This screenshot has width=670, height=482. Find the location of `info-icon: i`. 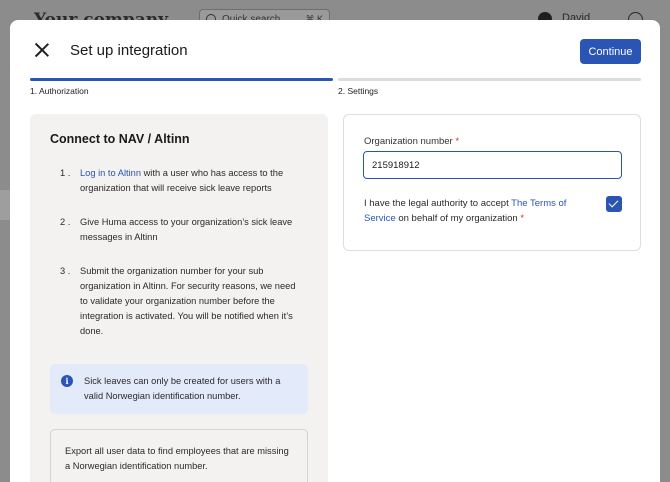

info-icon: i is located at coordinates (67, 381).